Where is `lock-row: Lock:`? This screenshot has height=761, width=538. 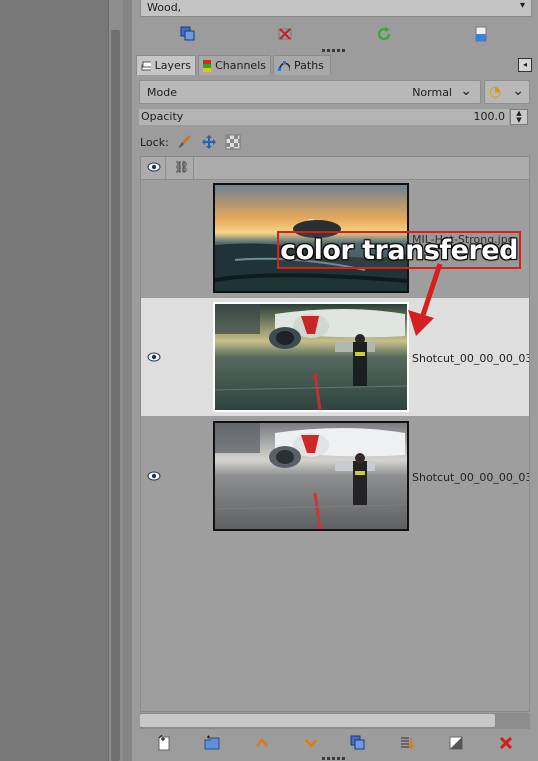 lock-row: Lock: is located at coordinates (190, 142).